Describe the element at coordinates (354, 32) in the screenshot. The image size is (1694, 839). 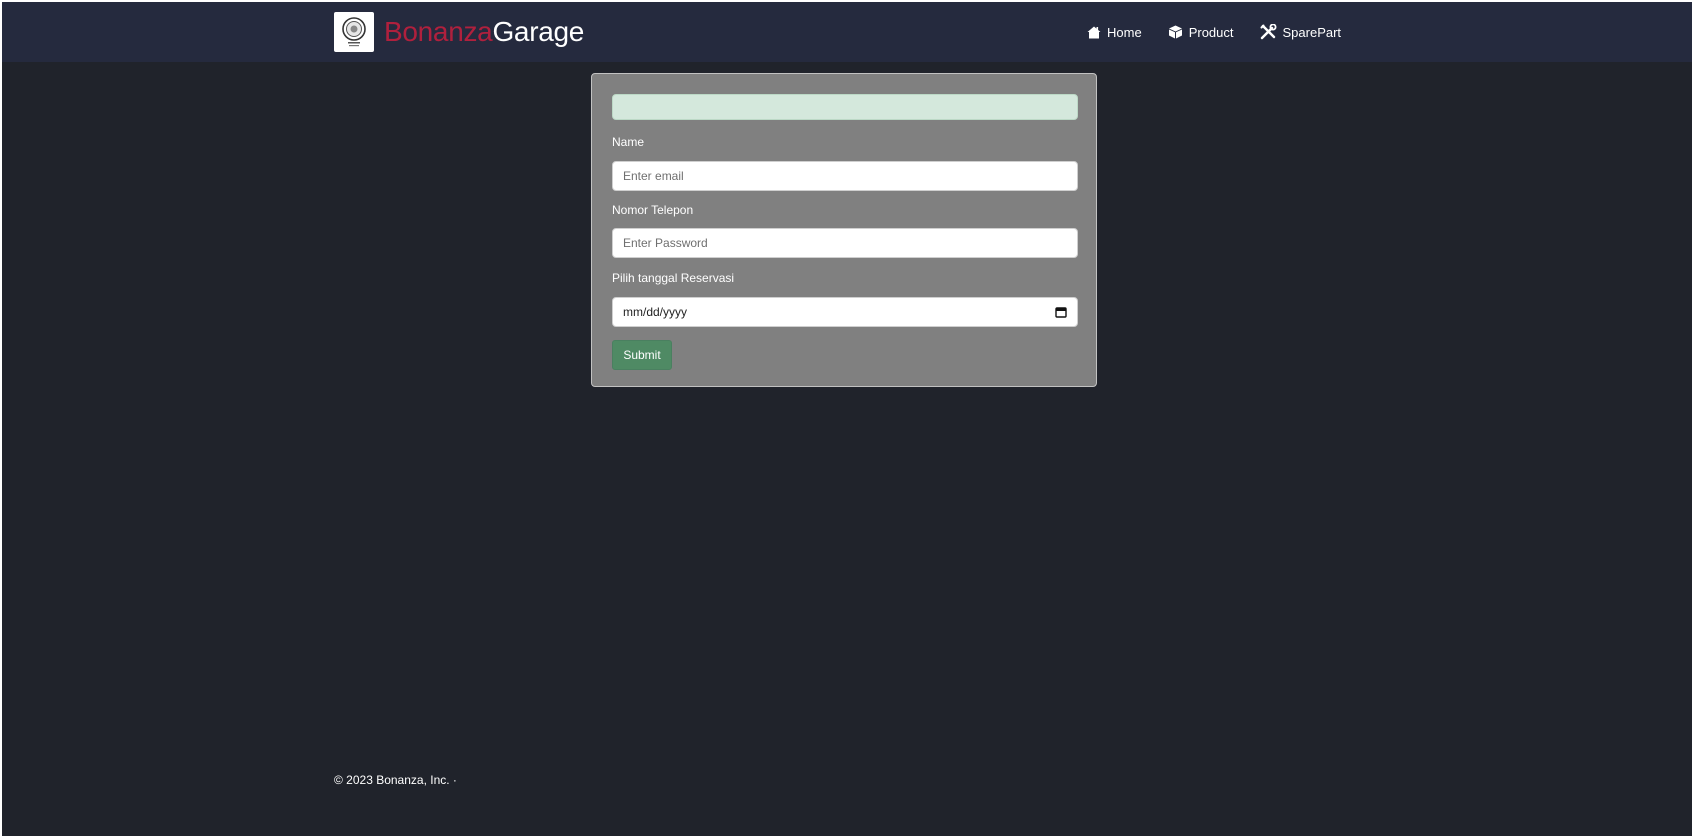
I see `garage-seal-logo-icon` at that location.